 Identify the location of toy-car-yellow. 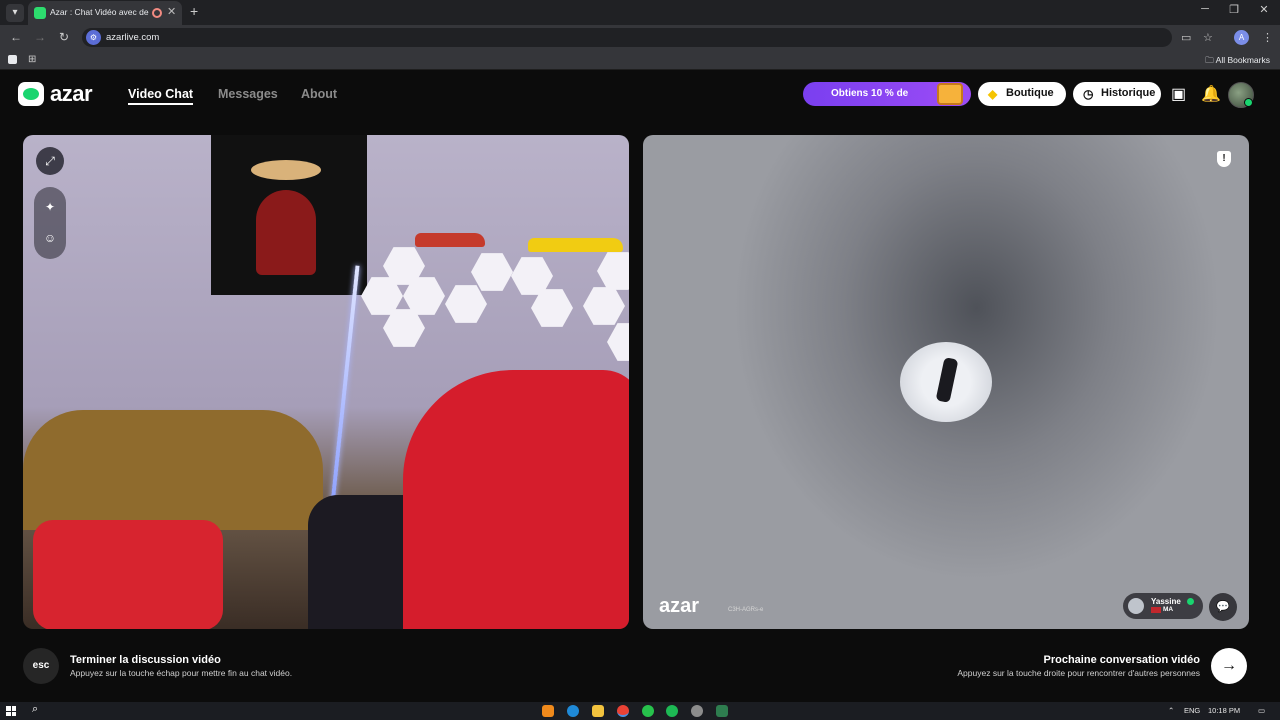
(575, 245).